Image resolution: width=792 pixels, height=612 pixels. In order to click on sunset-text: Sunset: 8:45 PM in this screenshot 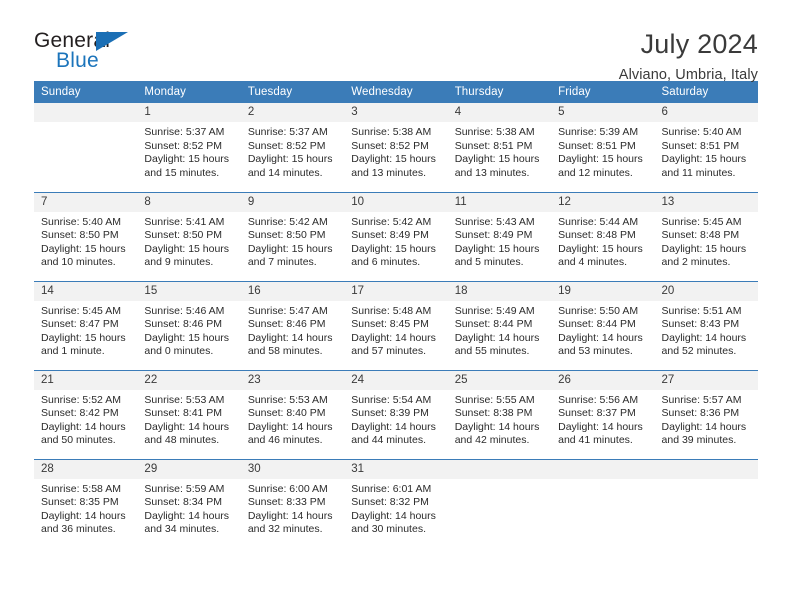, I will do `click(390, 324)`.